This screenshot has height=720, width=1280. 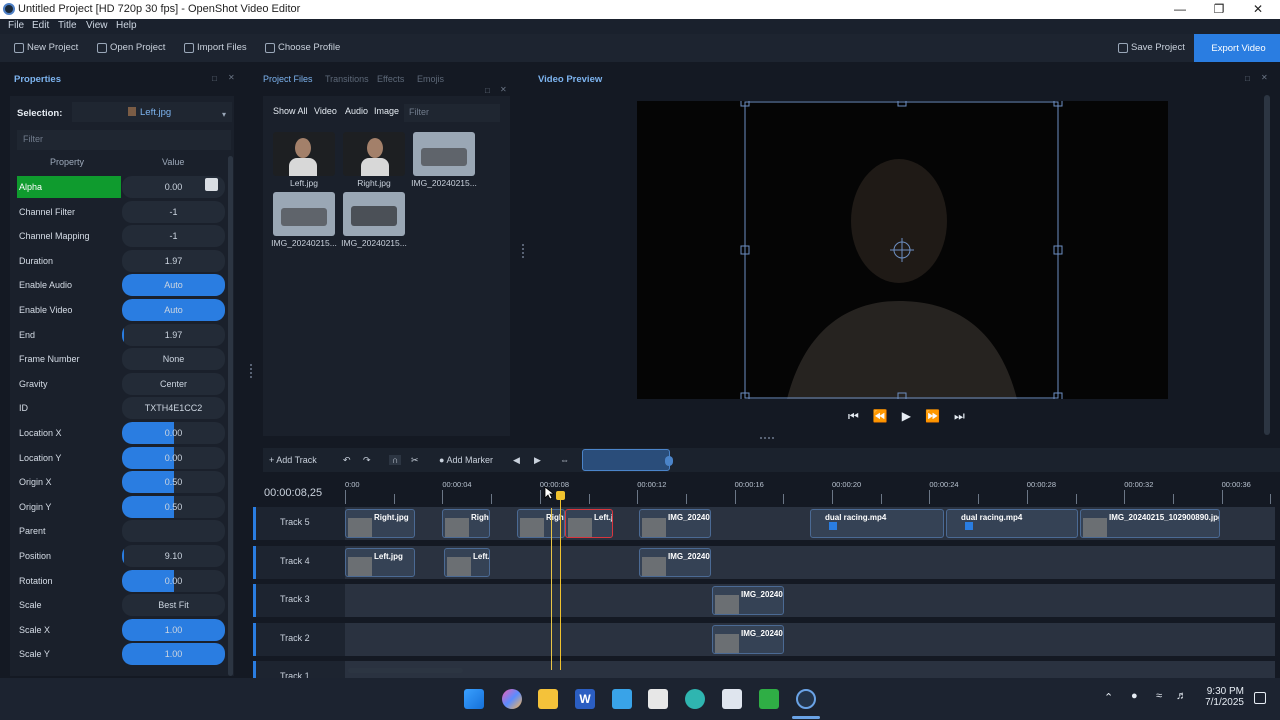 I want to click on filter-image: Image, so click(x=386, y=111).